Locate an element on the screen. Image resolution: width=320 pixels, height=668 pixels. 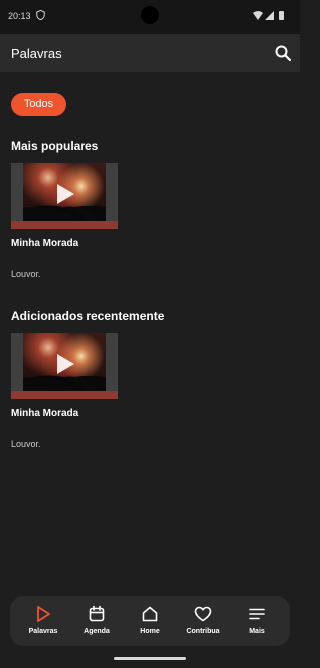
nav-item-home: Home is located at coordinates (150, 621).